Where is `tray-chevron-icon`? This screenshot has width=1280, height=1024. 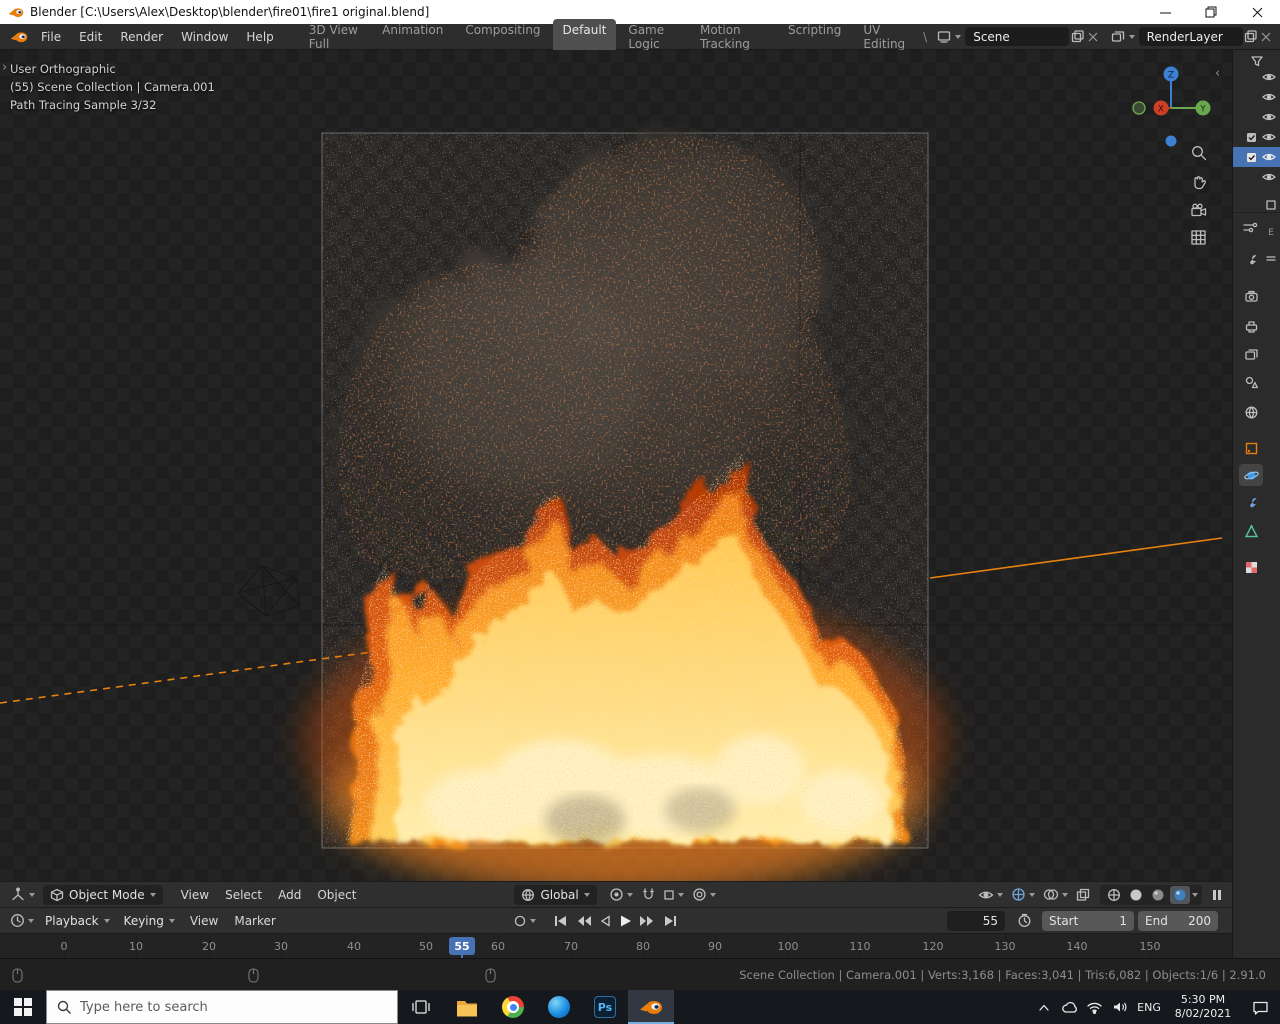 tray-chevron-icon is located at coordinates (1044, 1007).